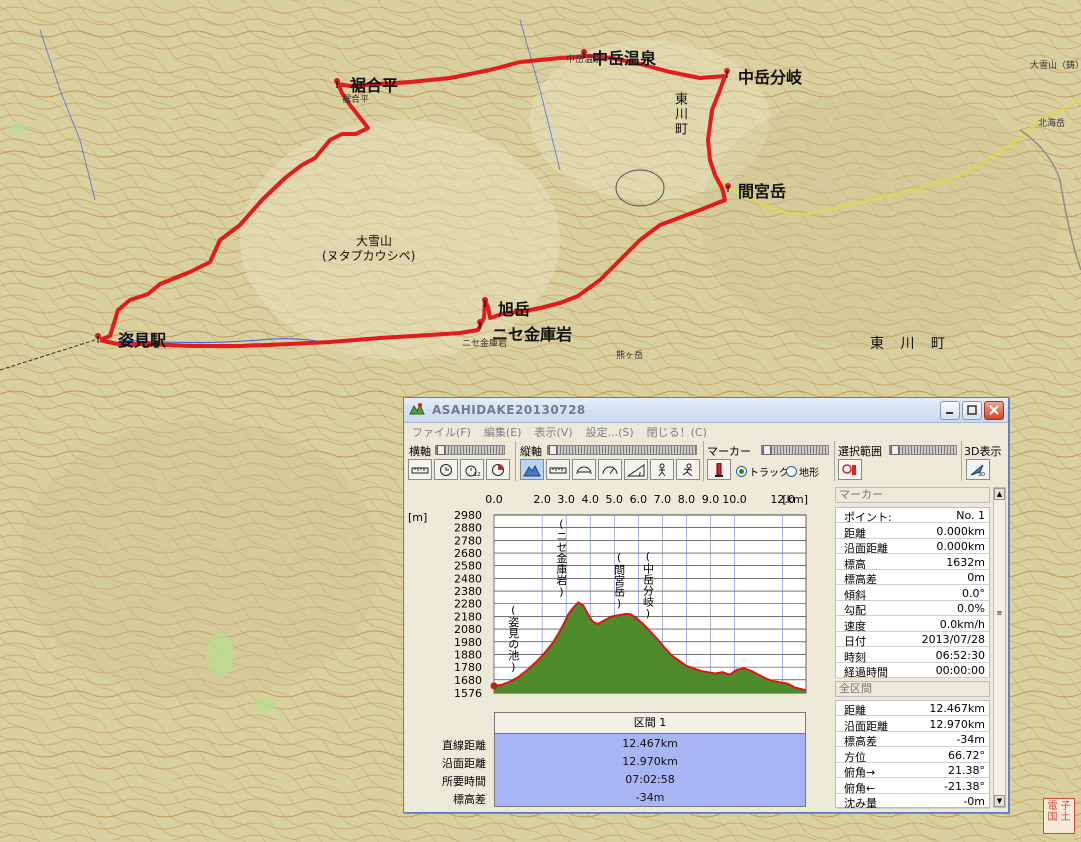 This screenshot has width=1081, height=842. Describe the element at coordinates (498, 469) in the screenshot. I see `pie-clock-button` at that location.